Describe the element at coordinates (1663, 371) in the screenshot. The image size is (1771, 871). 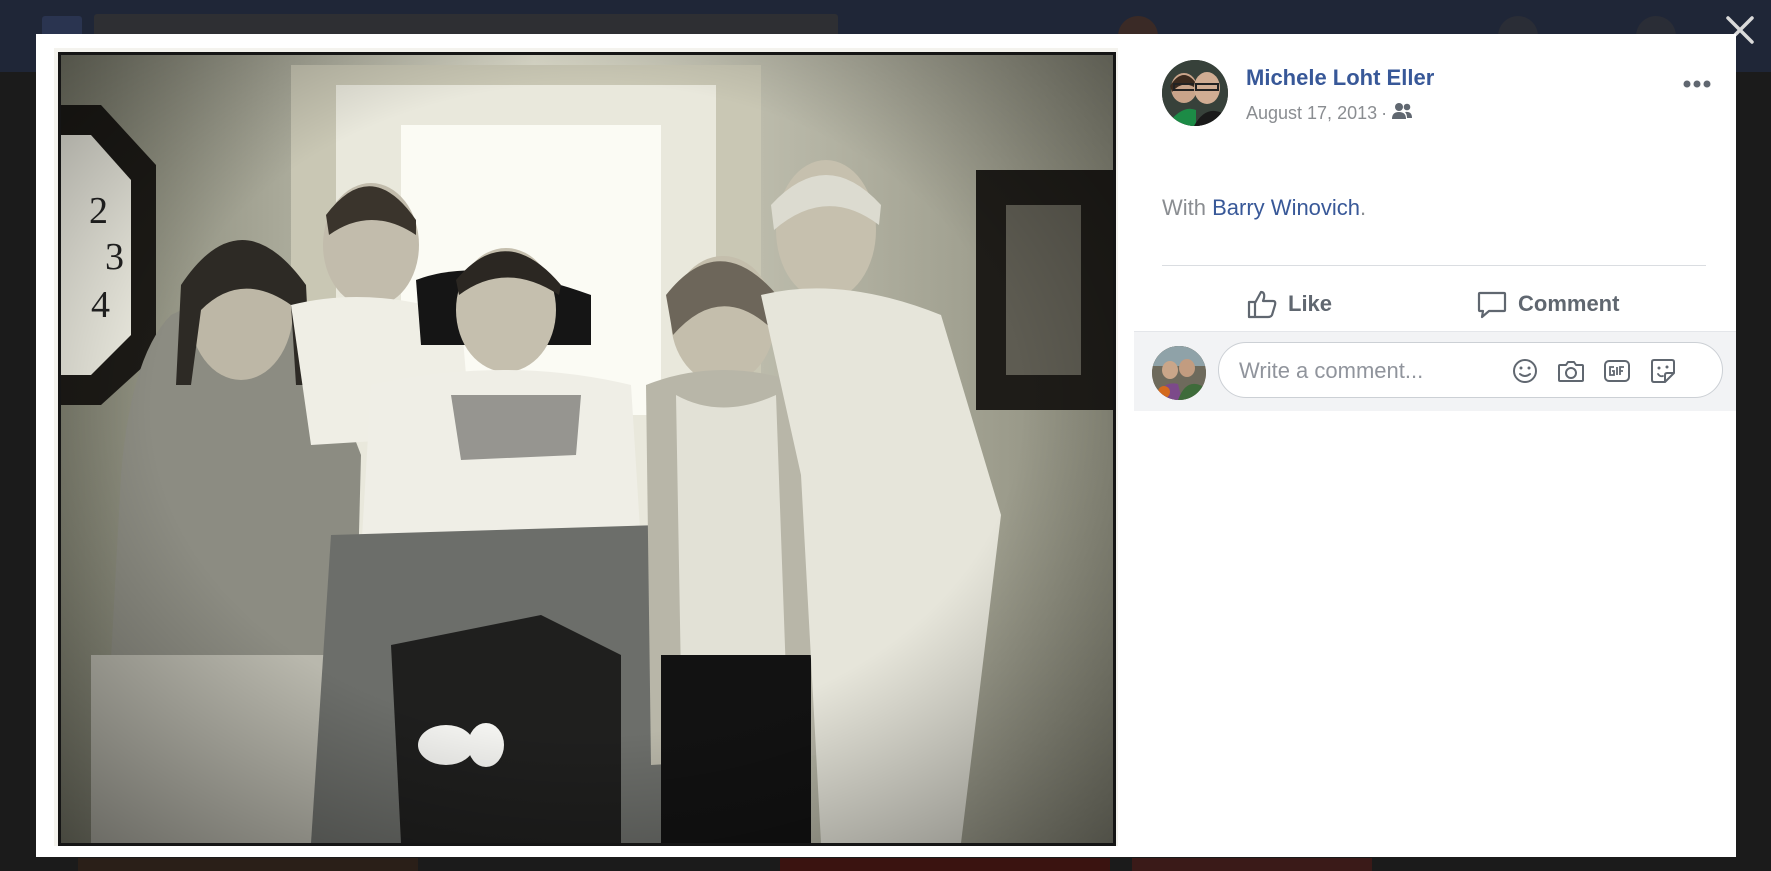
I see `sticker-icon` at that location.